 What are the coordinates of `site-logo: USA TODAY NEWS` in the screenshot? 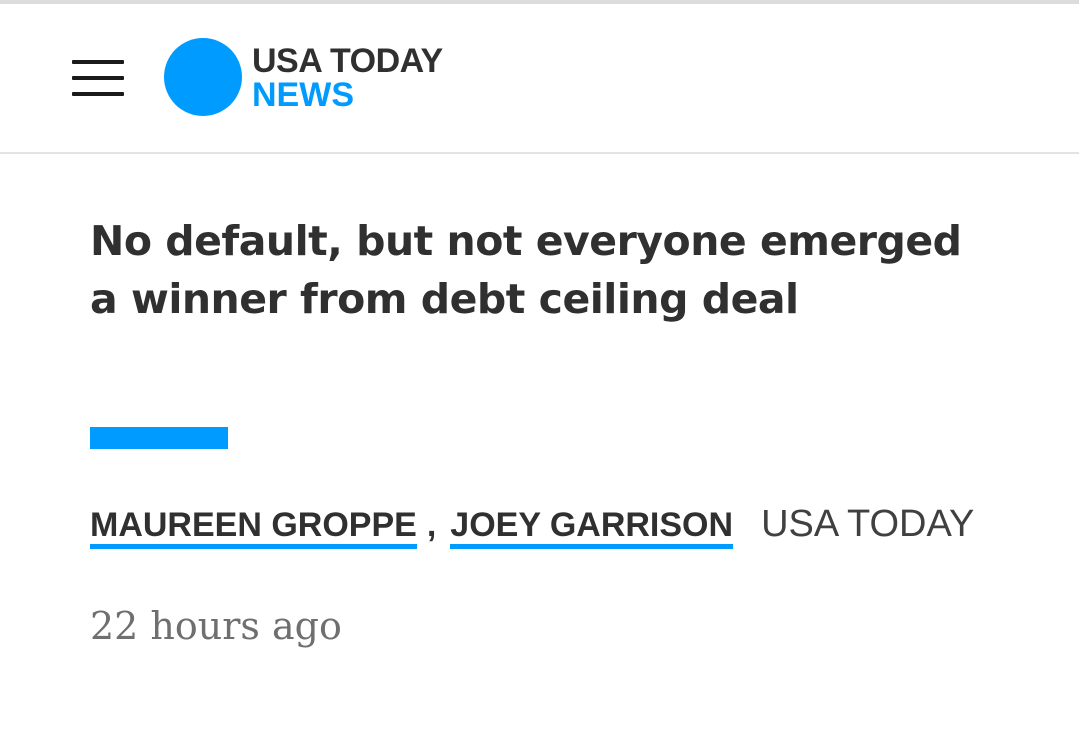 It's located at (347, 78).